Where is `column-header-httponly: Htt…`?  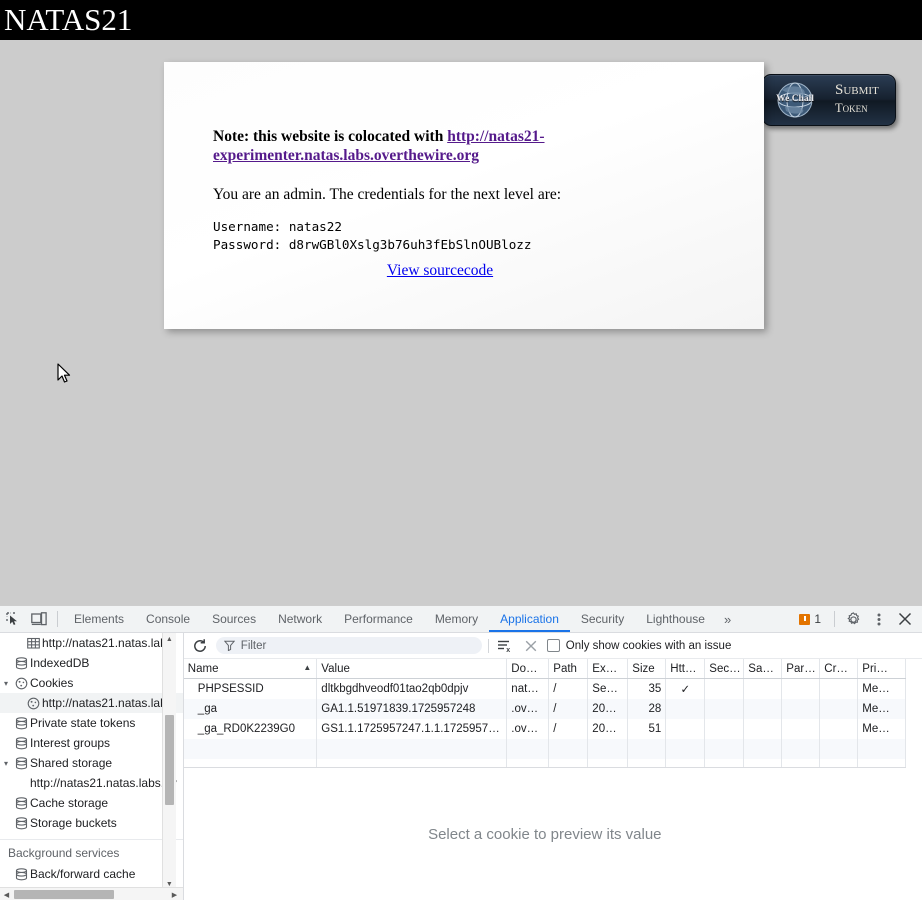
column-header-httponly: Htt… is located at coordinates (685, 669).